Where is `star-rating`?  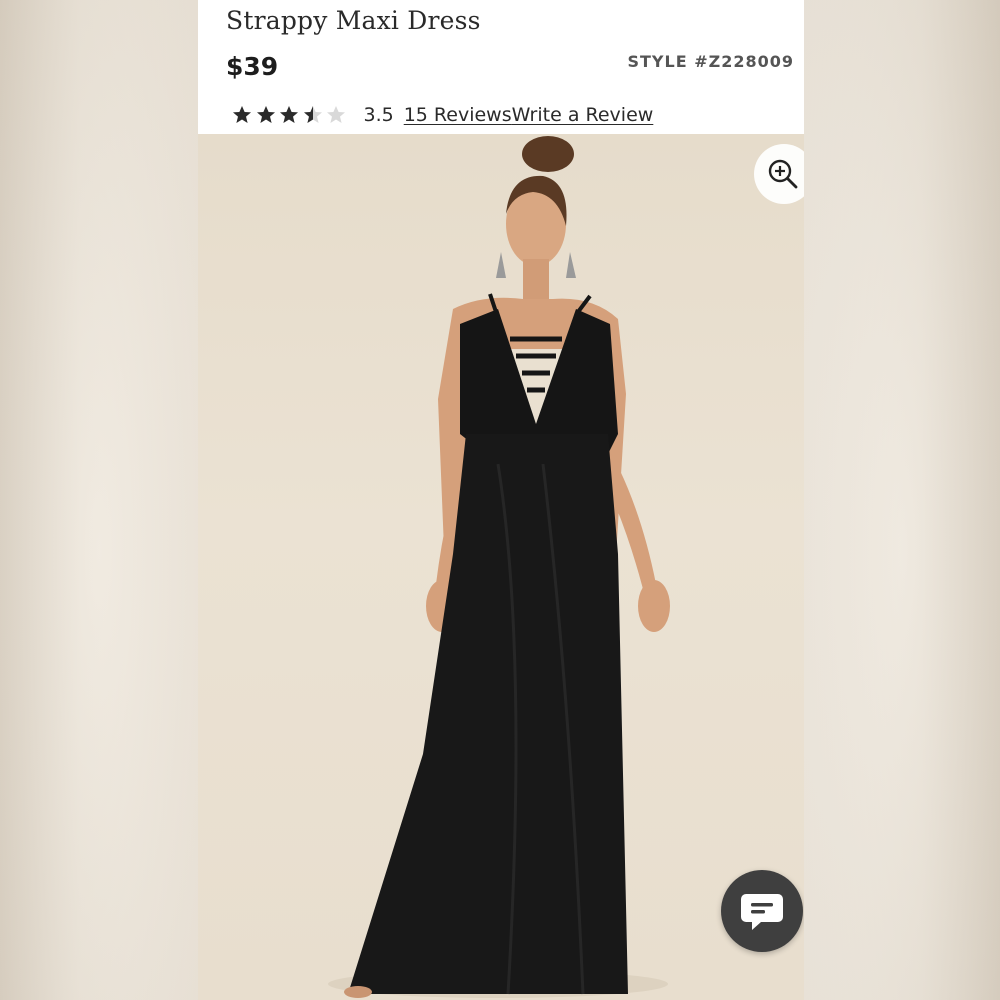 star-rating is located at coordinates (291, 115).